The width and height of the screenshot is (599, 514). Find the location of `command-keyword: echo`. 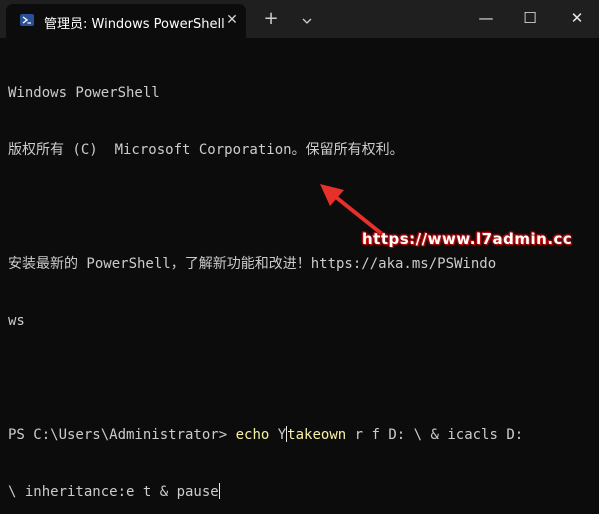

command-keyword: echo is located at coordinates (252, 435).